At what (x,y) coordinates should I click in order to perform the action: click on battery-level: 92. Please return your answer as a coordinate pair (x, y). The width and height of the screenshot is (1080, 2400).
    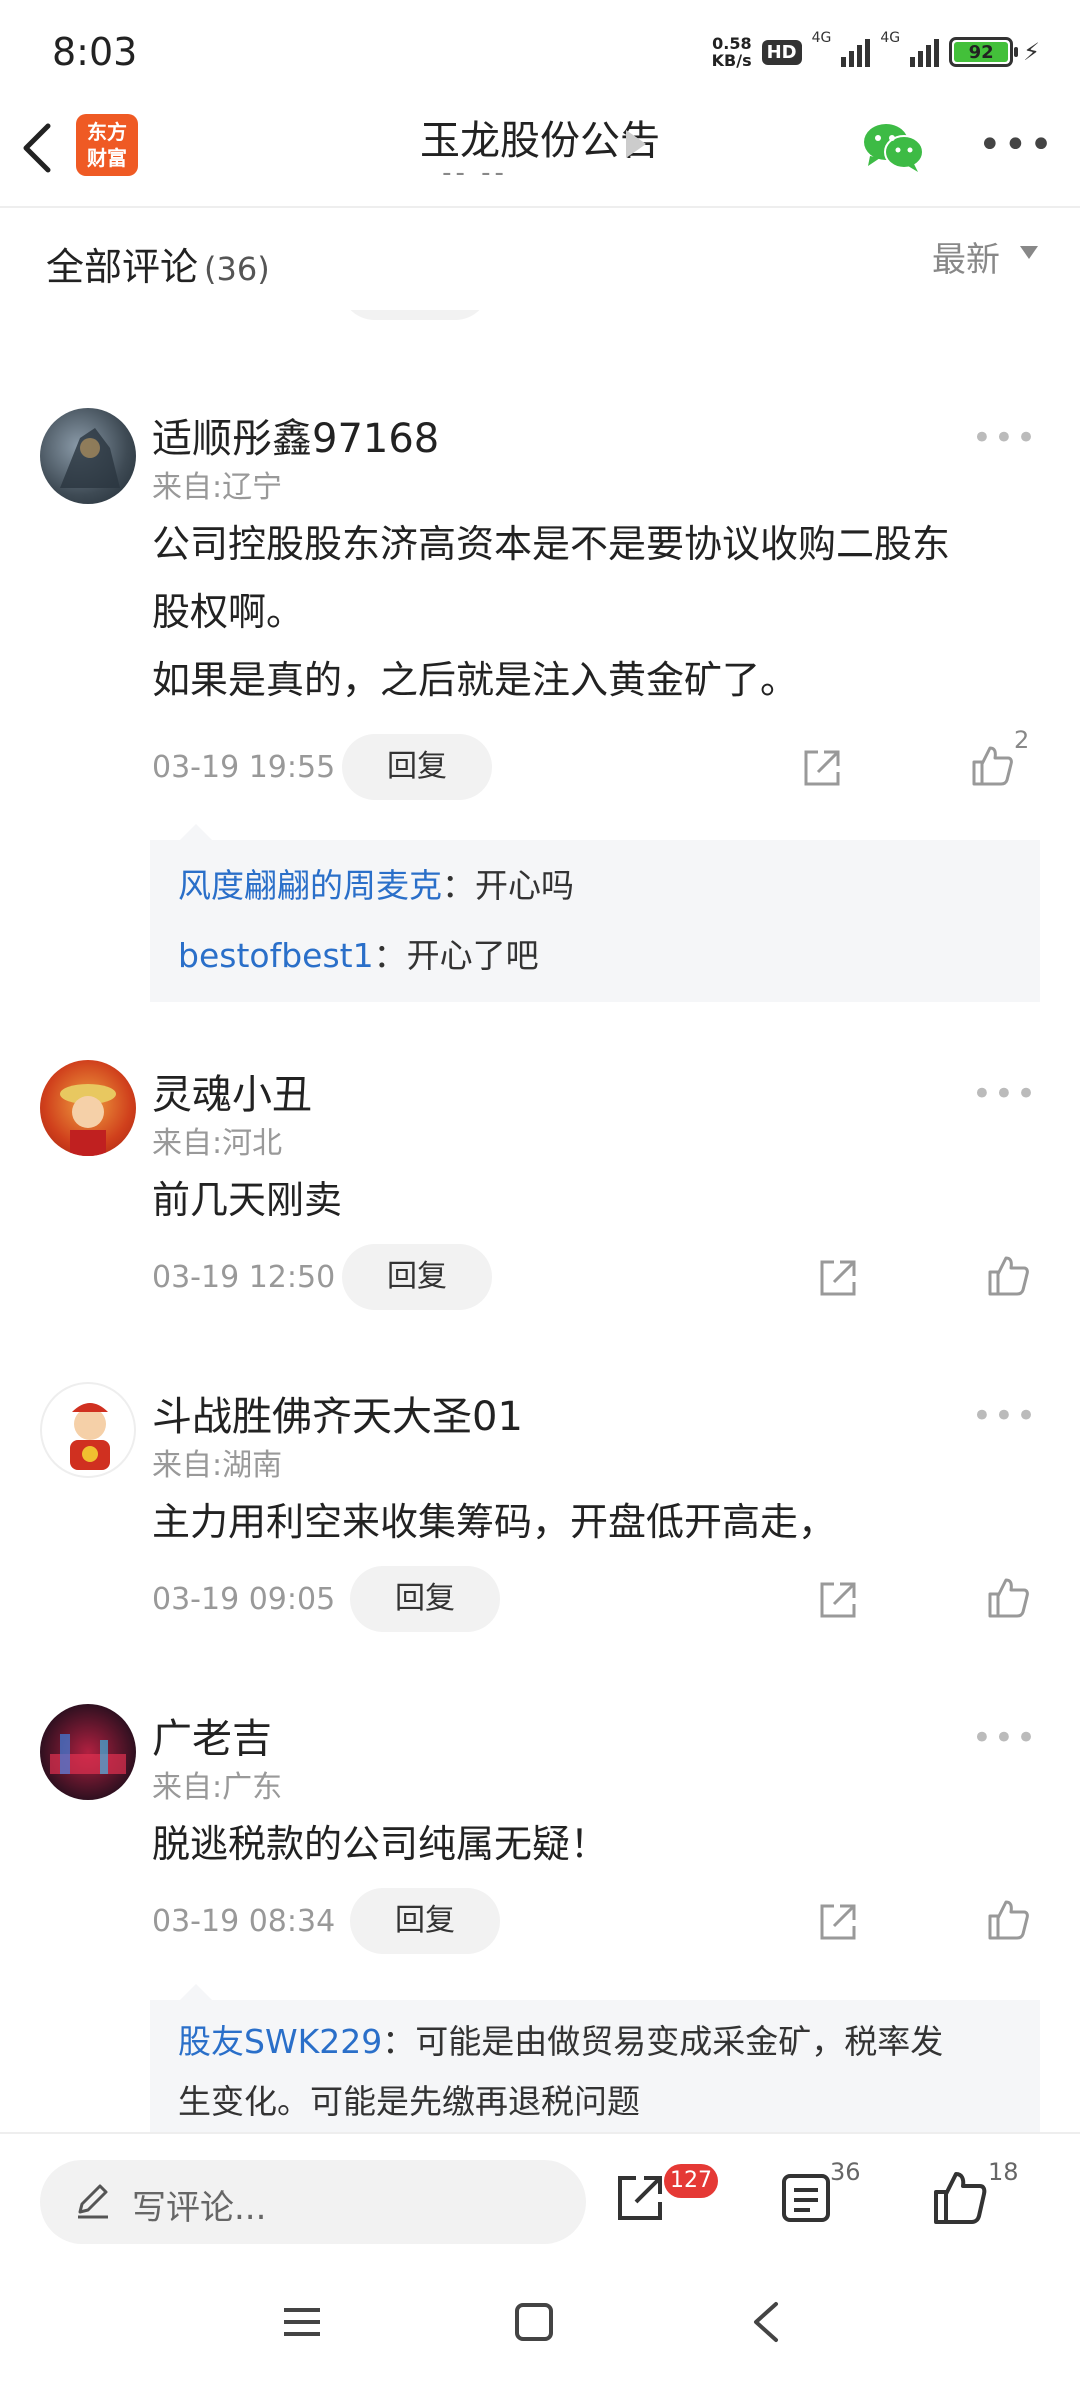
    Looking at the image, I should click on (981, 52).